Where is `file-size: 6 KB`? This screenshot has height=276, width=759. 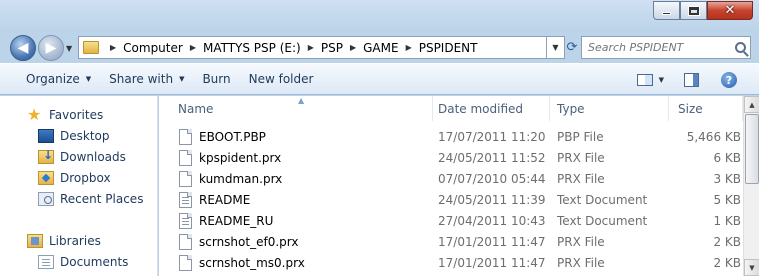
file-size: 6 KB is located at coordinates (727, 157).